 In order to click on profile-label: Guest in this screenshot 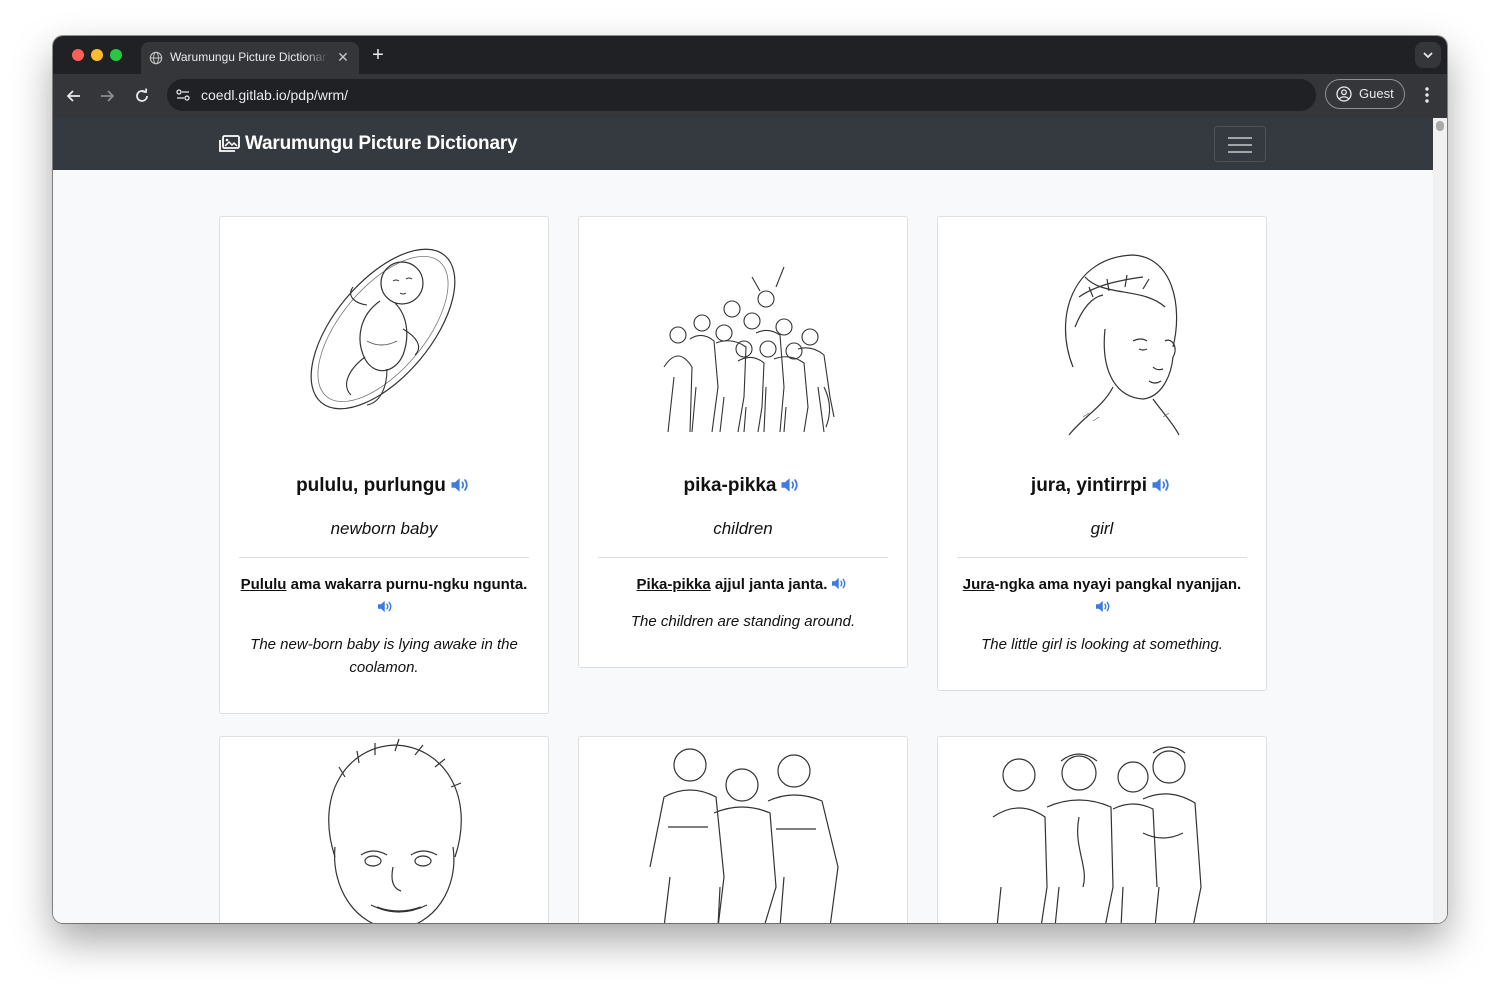, I will do `click(1376, 93)`.